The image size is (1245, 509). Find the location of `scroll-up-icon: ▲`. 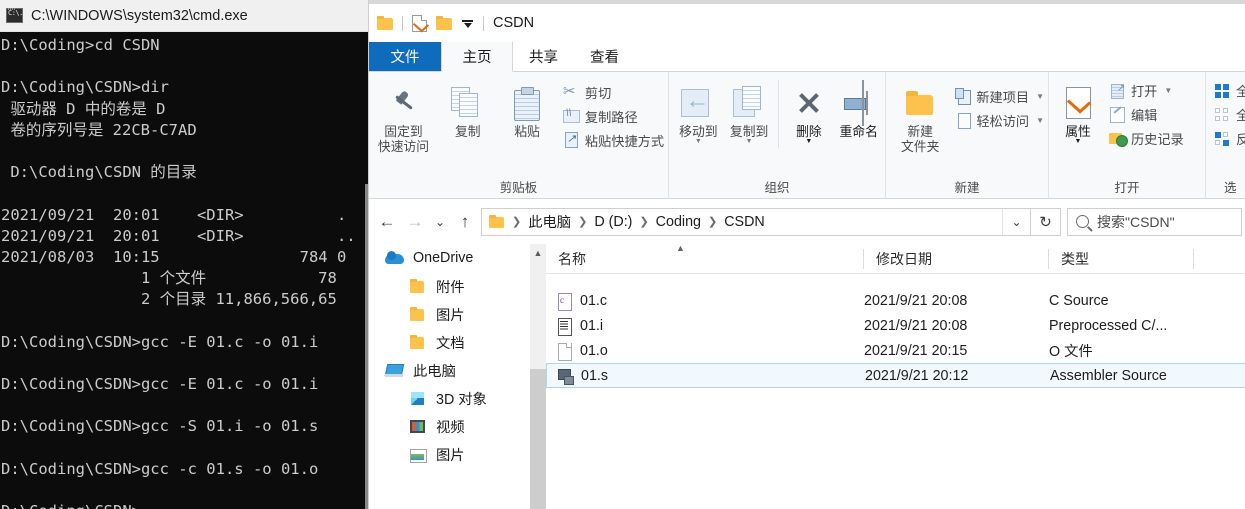

scroll-up-icon: ▲ is located at coordinates (538, 252).